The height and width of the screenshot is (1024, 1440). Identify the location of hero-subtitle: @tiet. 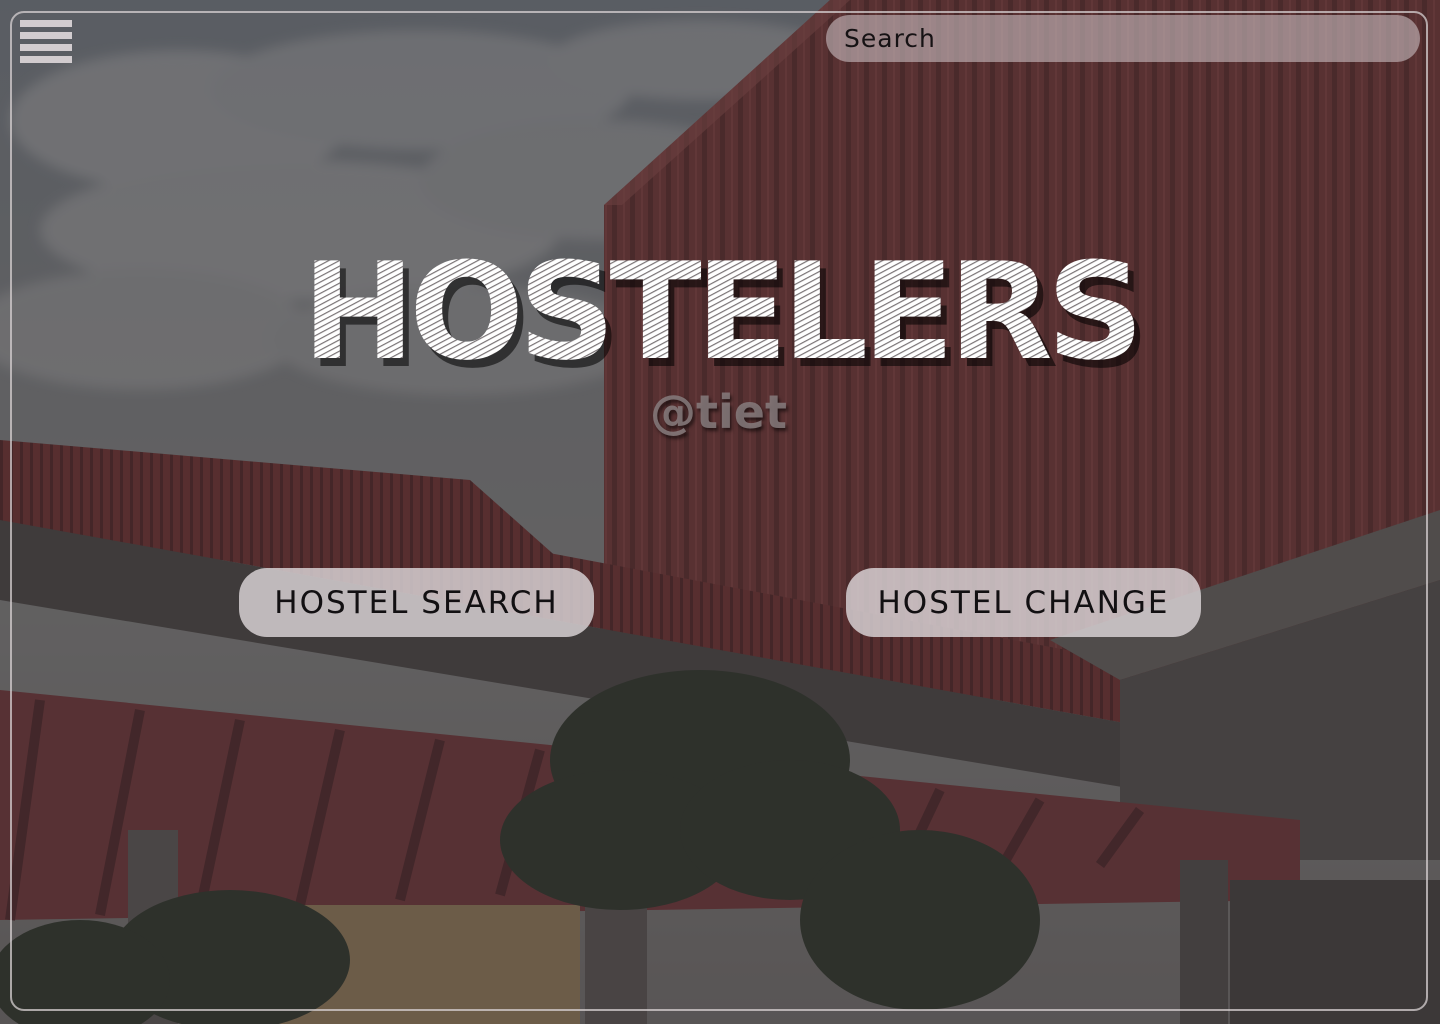
(718, 412).